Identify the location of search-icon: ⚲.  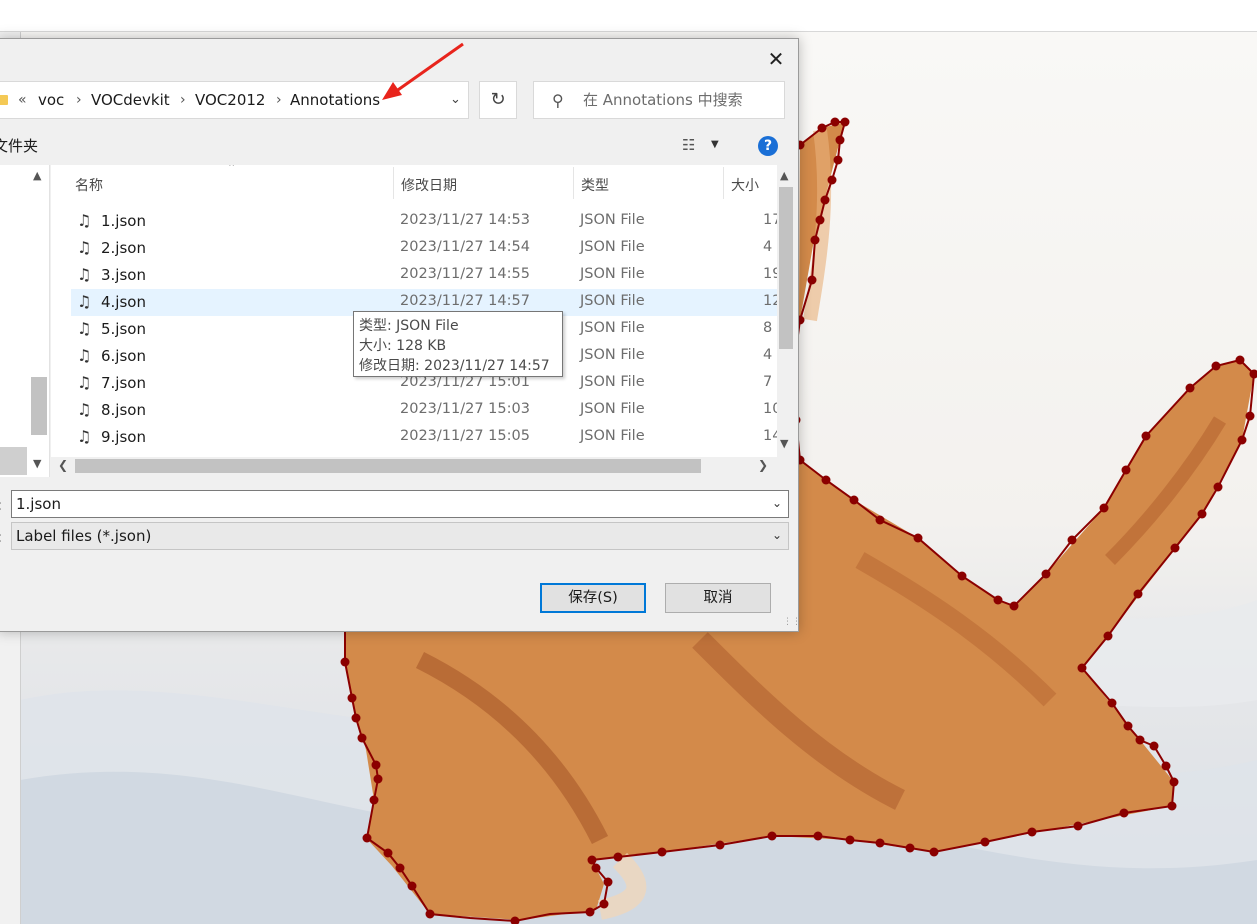
(558, 100).